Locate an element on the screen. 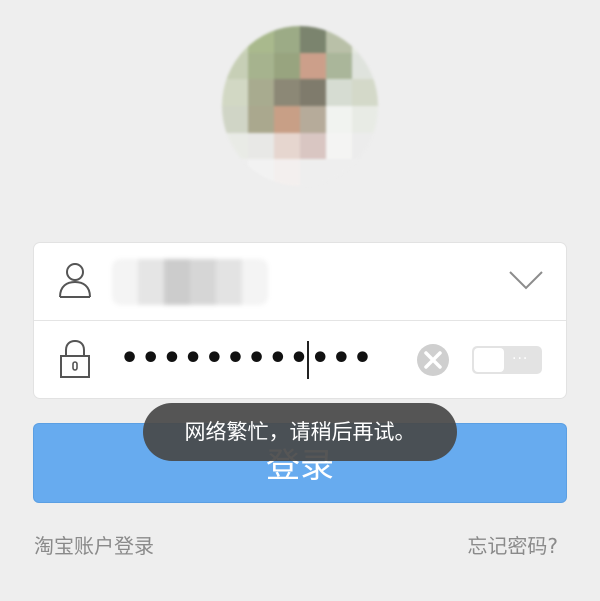  toggle-dots: ··· is located at coordinates (520, 359).